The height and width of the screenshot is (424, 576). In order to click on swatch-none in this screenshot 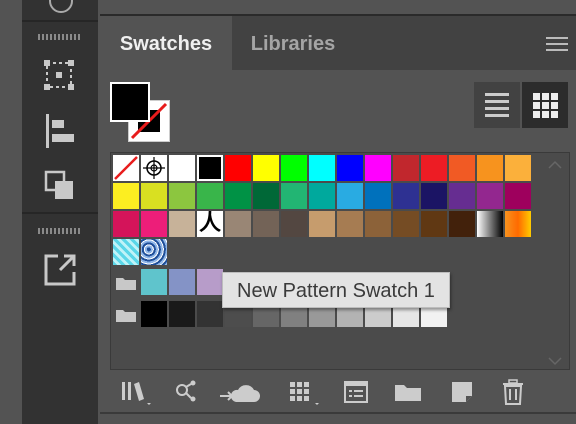, I will do `click(126, 168)`.